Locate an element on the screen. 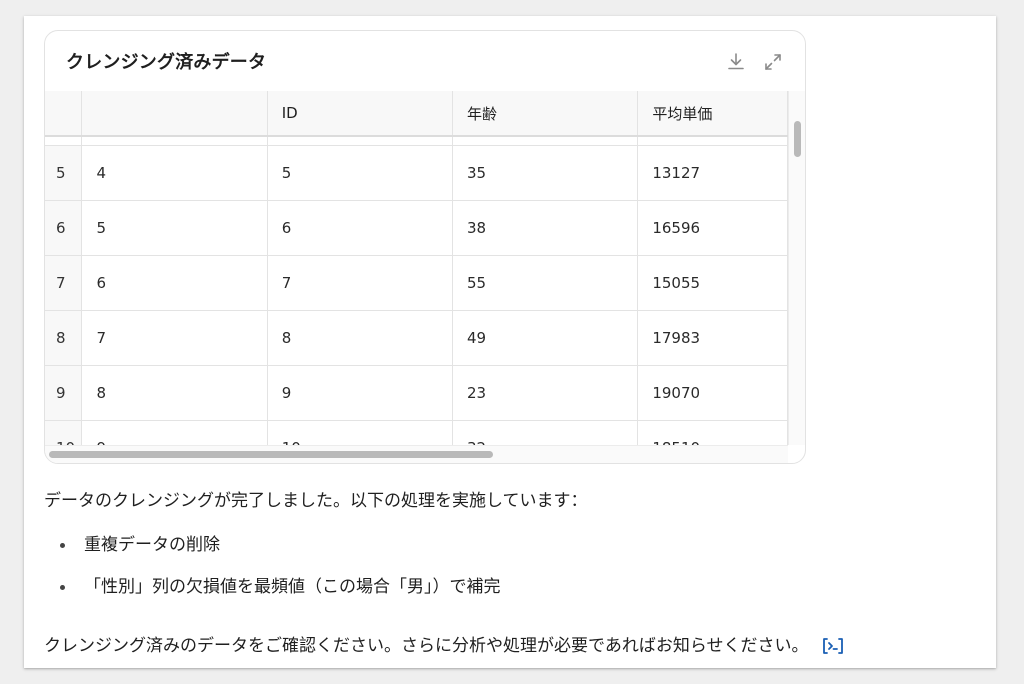 This screenshot has height=684, width=1024. column-header-avg-price: 平均単価 is located at coordinates (712, 114).